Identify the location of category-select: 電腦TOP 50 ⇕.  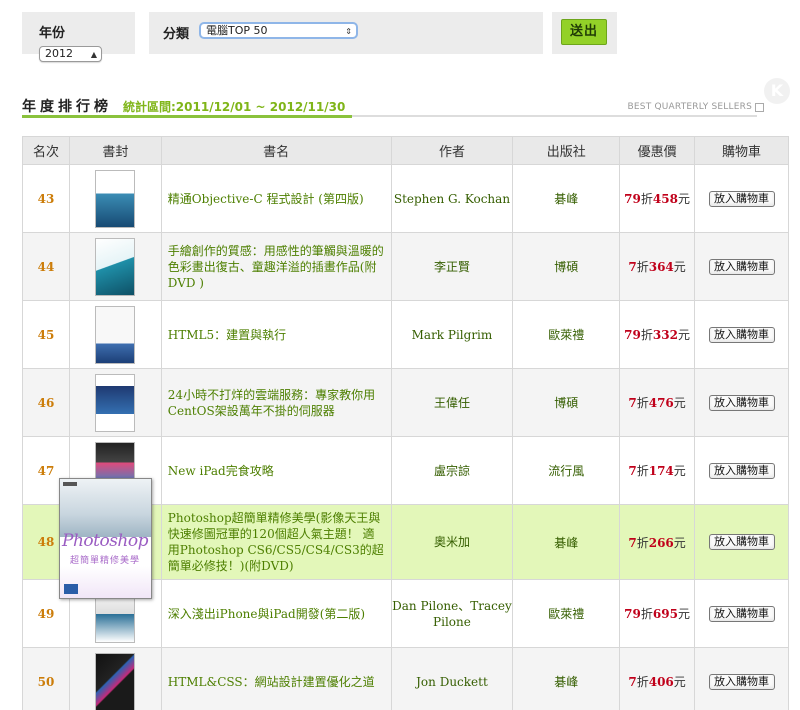
(278, 30).